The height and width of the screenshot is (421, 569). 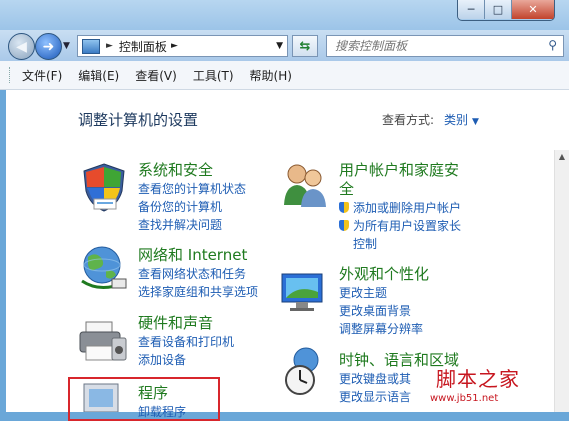 What do you see at coordinates (302, 292) in the screenshot?
I see `appearance-icon` at bounding box center [302, 292].